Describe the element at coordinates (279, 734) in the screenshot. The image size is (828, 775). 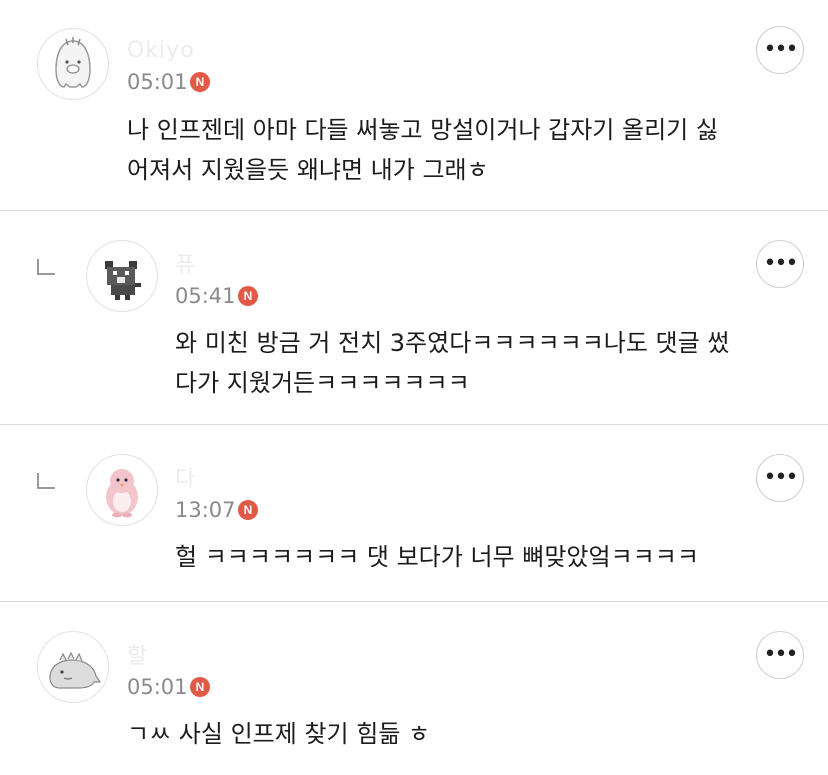
I see `comment-text: ㄱㅆ 사실 인프제 찾기 힘듦 ㅎ` at that location.